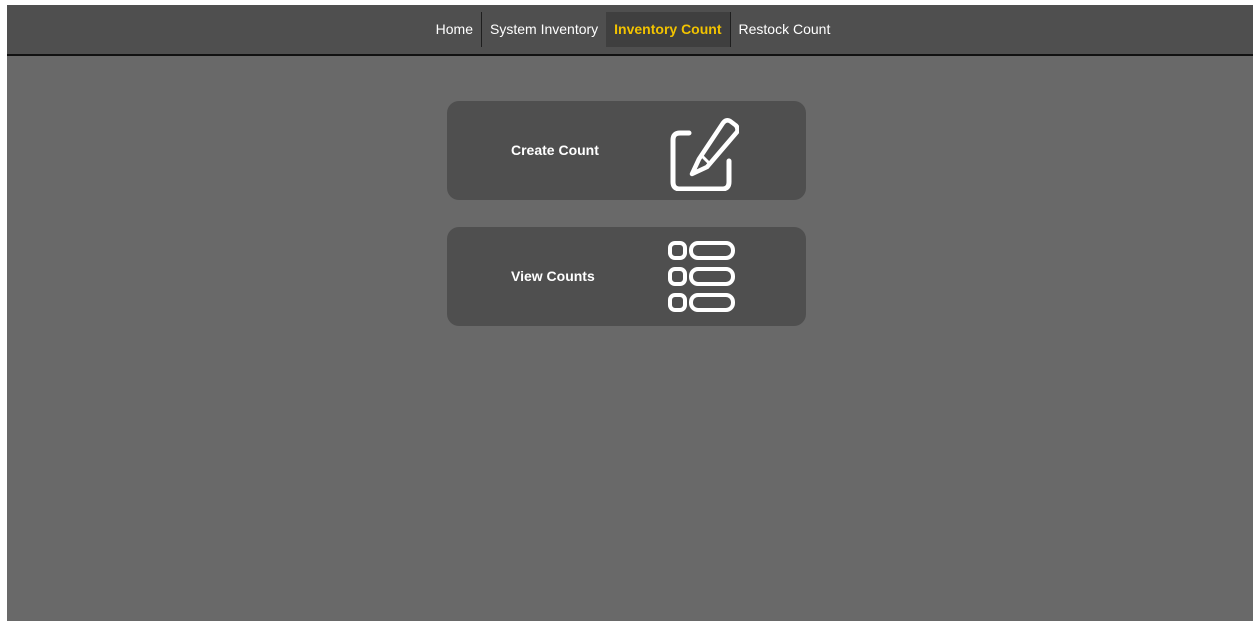 The image size is (1253, 621). What do you see at coordinates (668, 29) in the screenshot?
I see `nav-item-inventory-count: Inventory Count` at bounding box center [668, 29].